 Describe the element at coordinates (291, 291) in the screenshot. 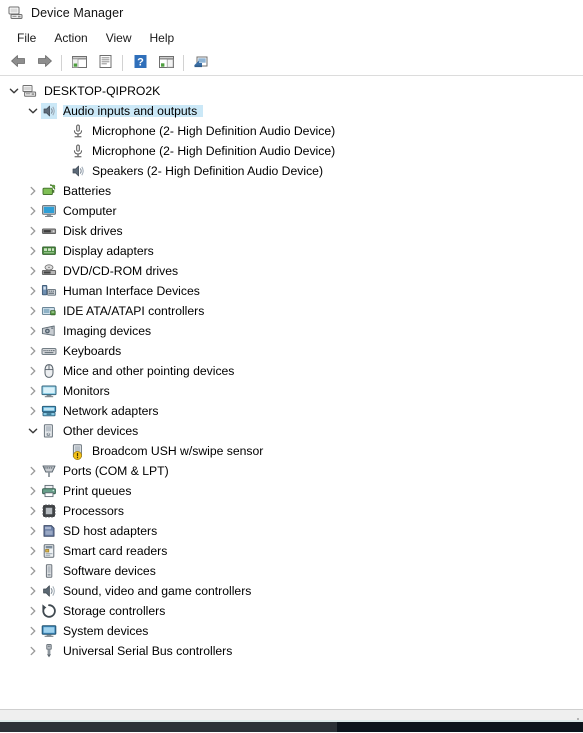

I see `tree-node-human-interface-devices: Human Interface Devices` at that location.